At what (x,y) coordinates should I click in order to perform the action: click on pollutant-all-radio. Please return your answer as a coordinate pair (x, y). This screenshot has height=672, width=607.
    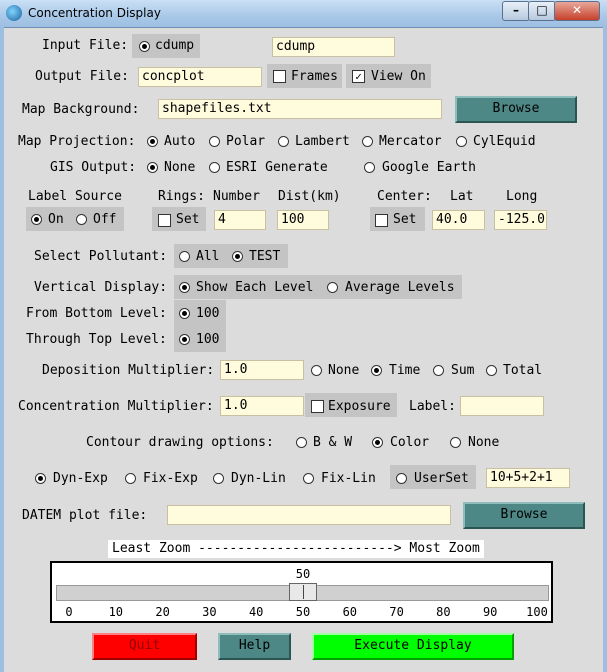
    Looking at the image, I should click on (184, 256).